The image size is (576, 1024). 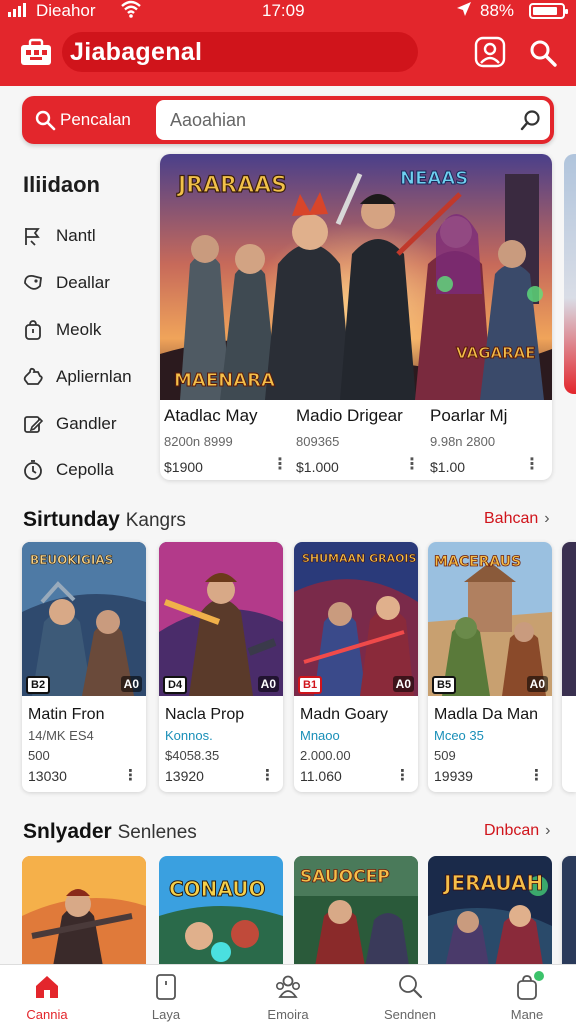 I want to click on game-cover-image: SHUMAAN GRAOIS, so click(x=356, y=619).